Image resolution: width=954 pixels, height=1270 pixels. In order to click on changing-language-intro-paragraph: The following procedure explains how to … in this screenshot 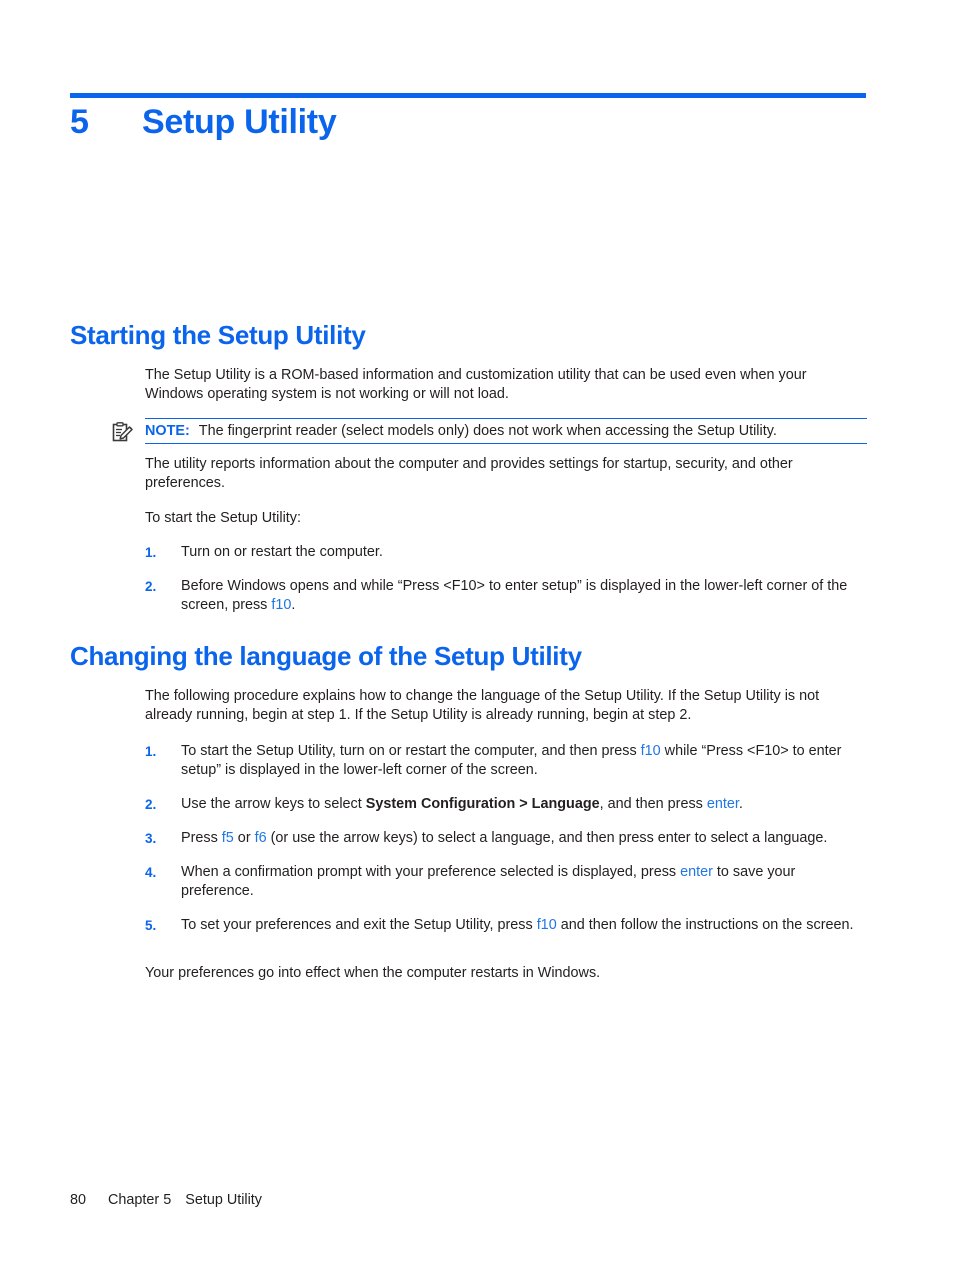, I will do `click(482, 705)`.